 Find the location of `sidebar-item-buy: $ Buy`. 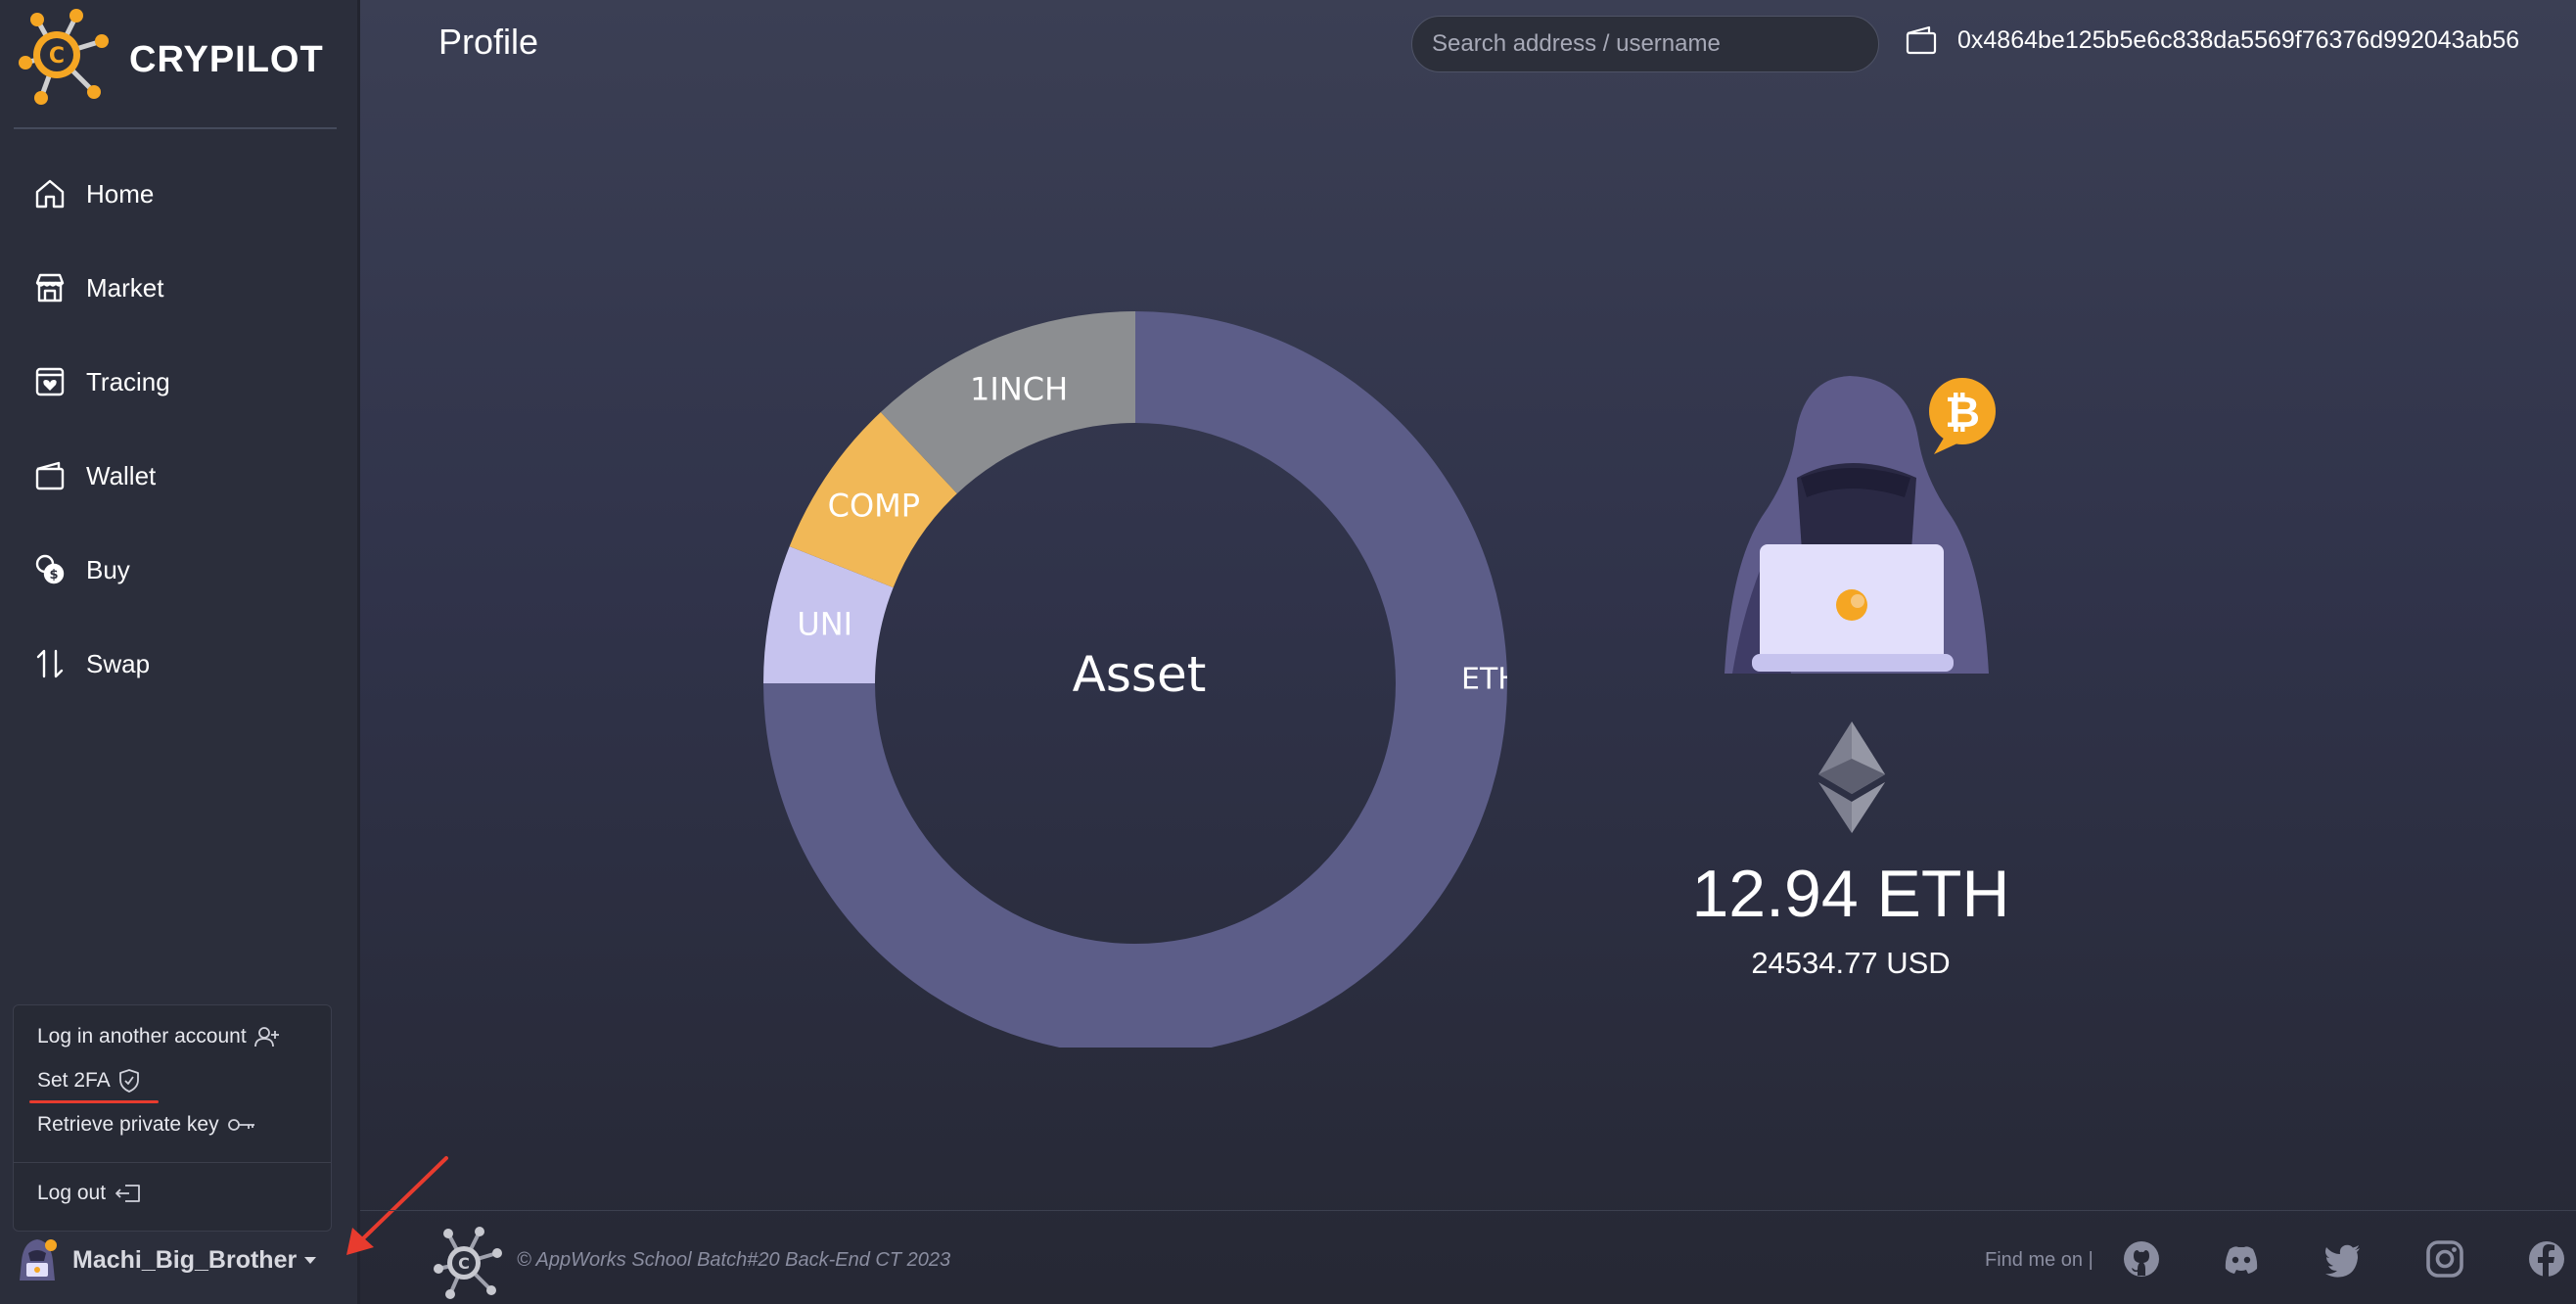

sidebar-item-buy: $ Buy is located at coordinates (179, 570).